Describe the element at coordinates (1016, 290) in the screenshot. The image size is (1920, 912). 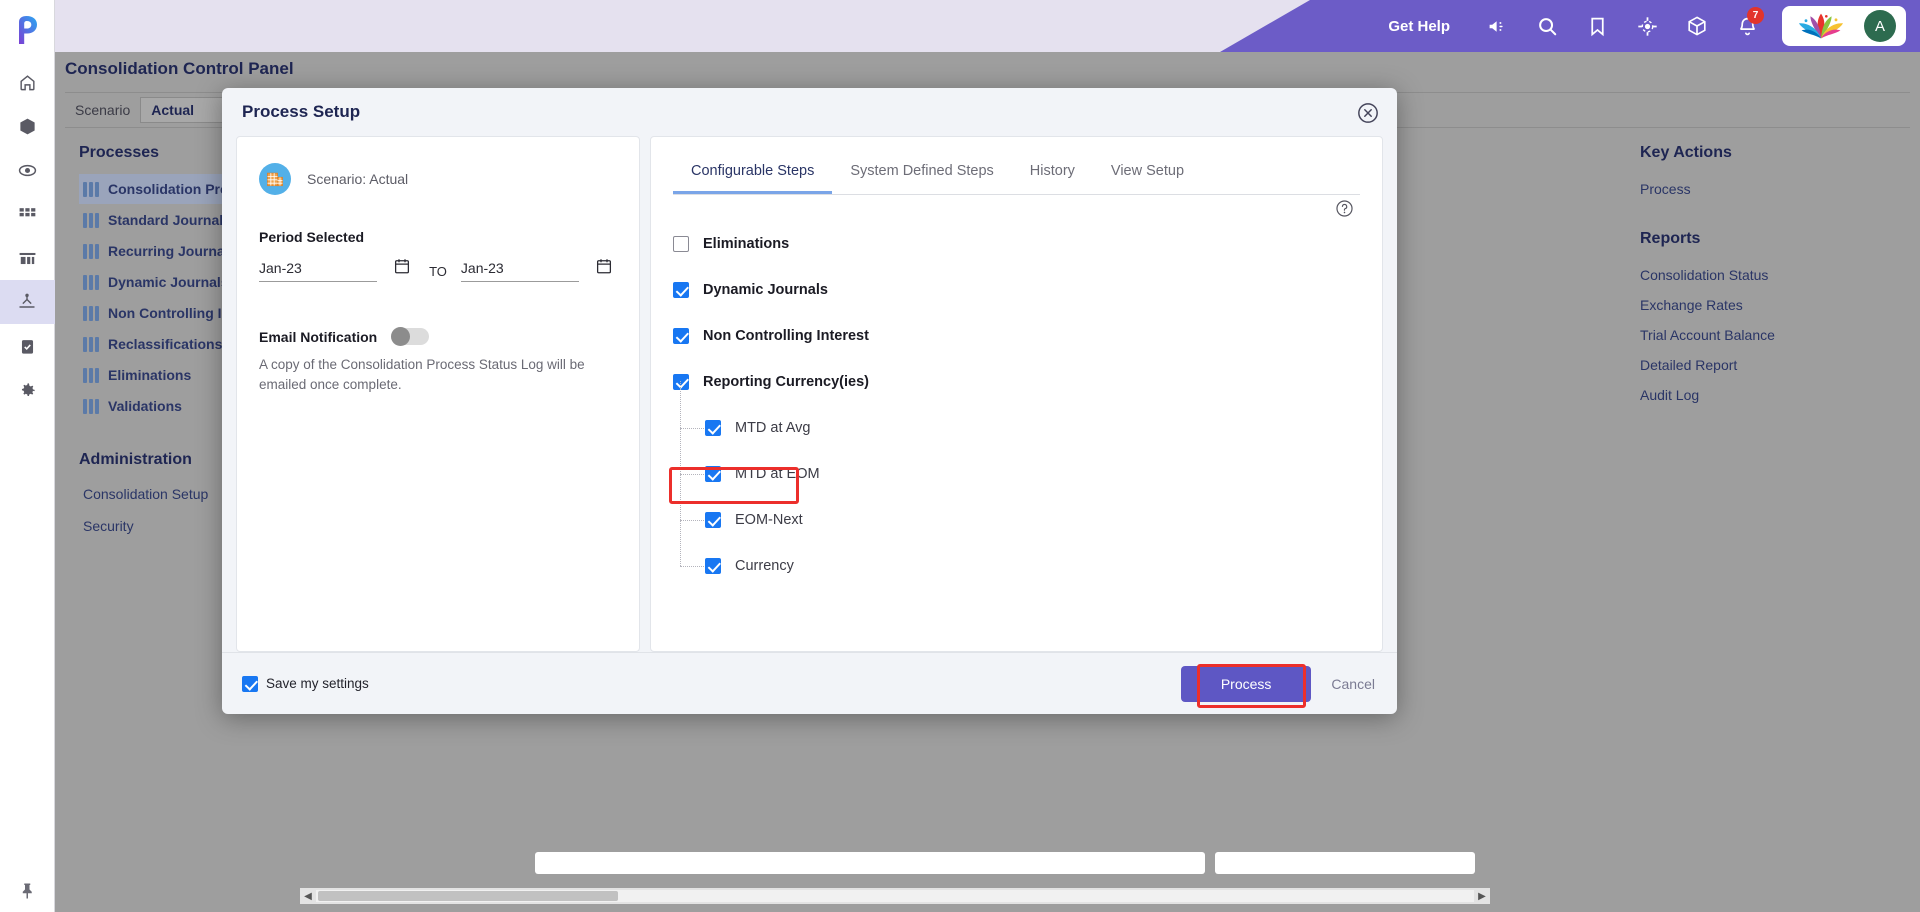
I see `step-row-dynamic-journals: Dynamic Journals` at that location.